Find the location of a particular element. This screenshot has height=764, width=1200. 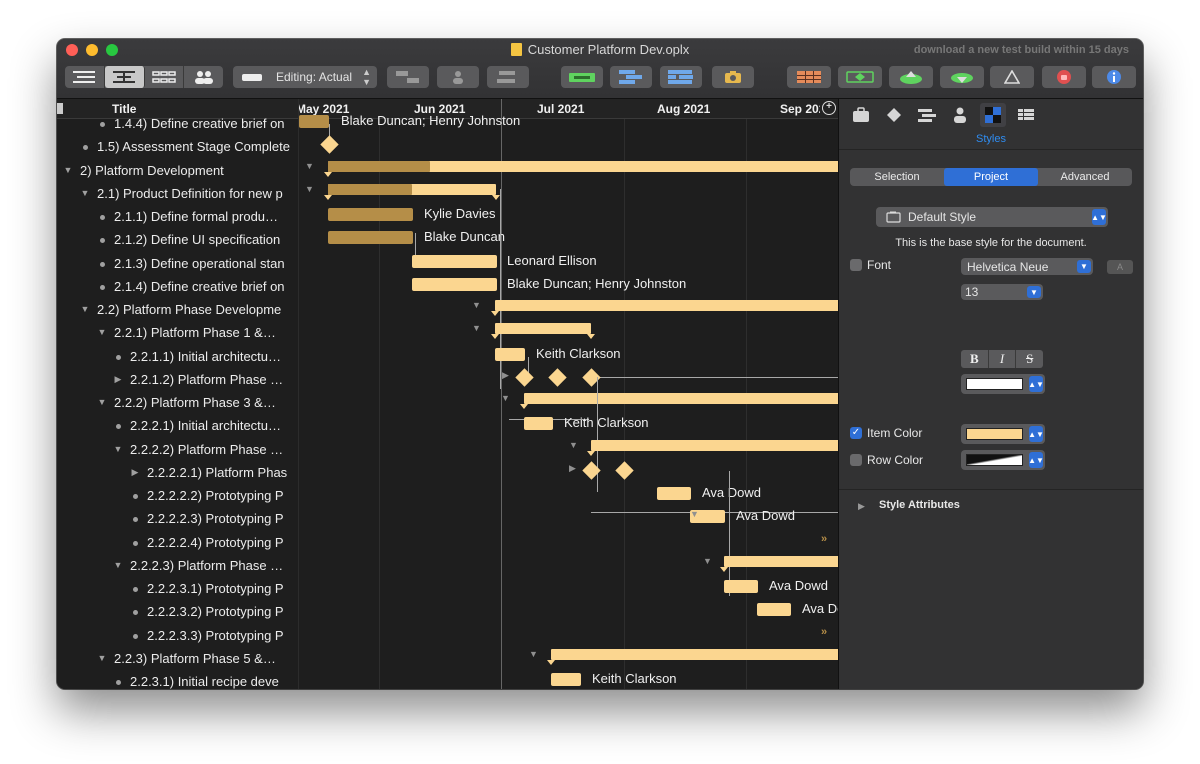

outline-view-button is located at coordinates (85, 77).